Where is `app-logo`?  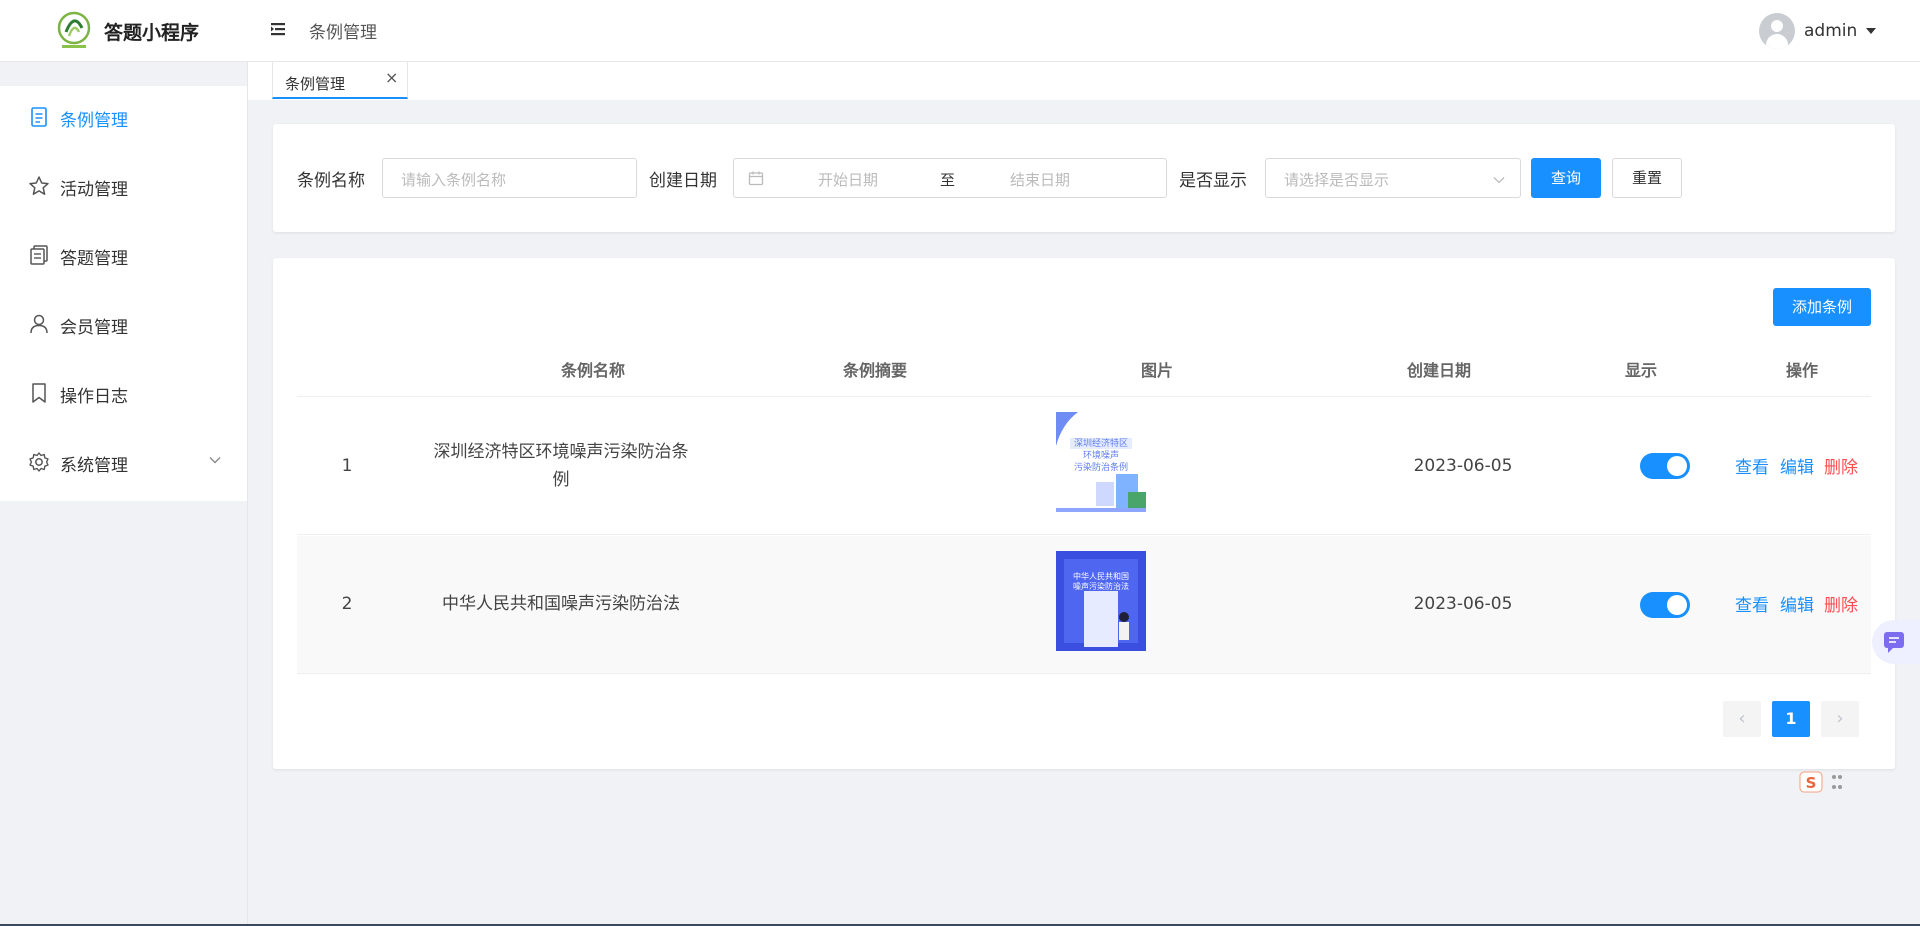 app-logo is located at coordinates (74, 29).